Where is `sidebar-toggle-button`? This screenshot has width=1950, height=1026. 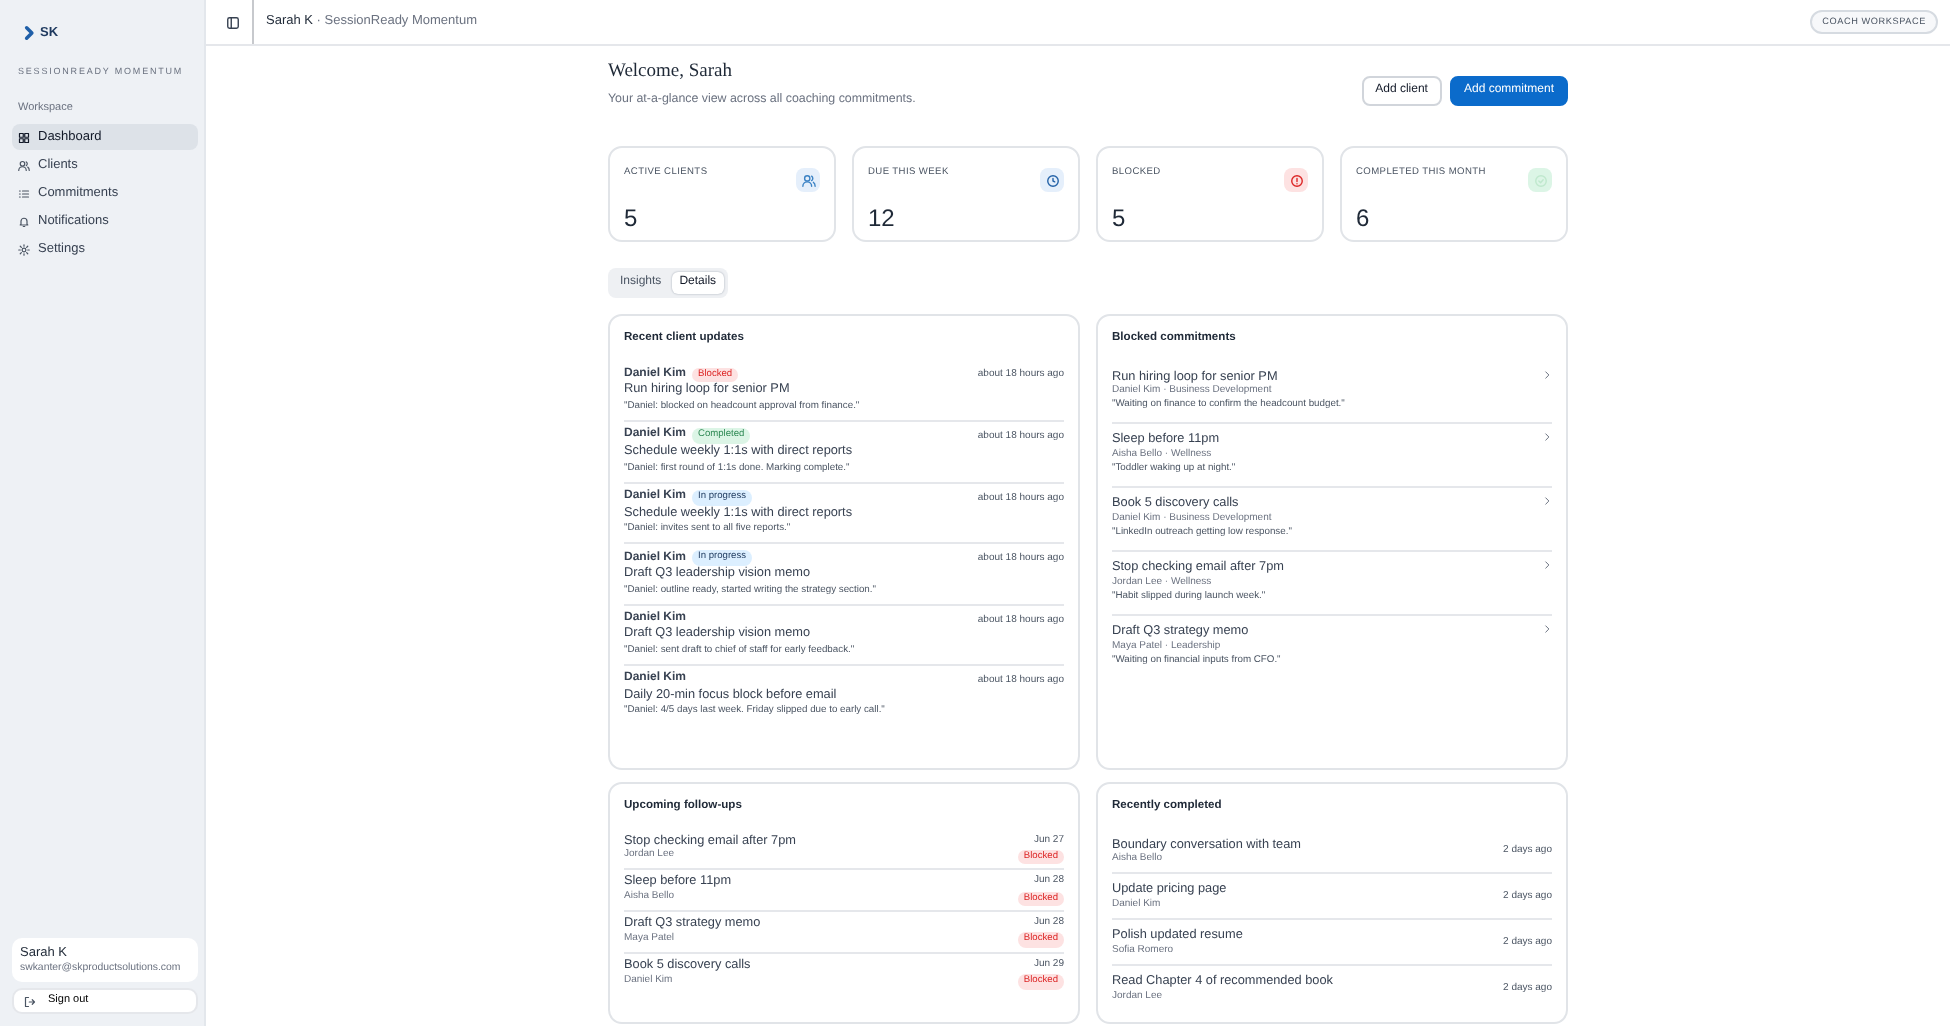
sidebar-toggle-button is located at coordinates (233, 22).